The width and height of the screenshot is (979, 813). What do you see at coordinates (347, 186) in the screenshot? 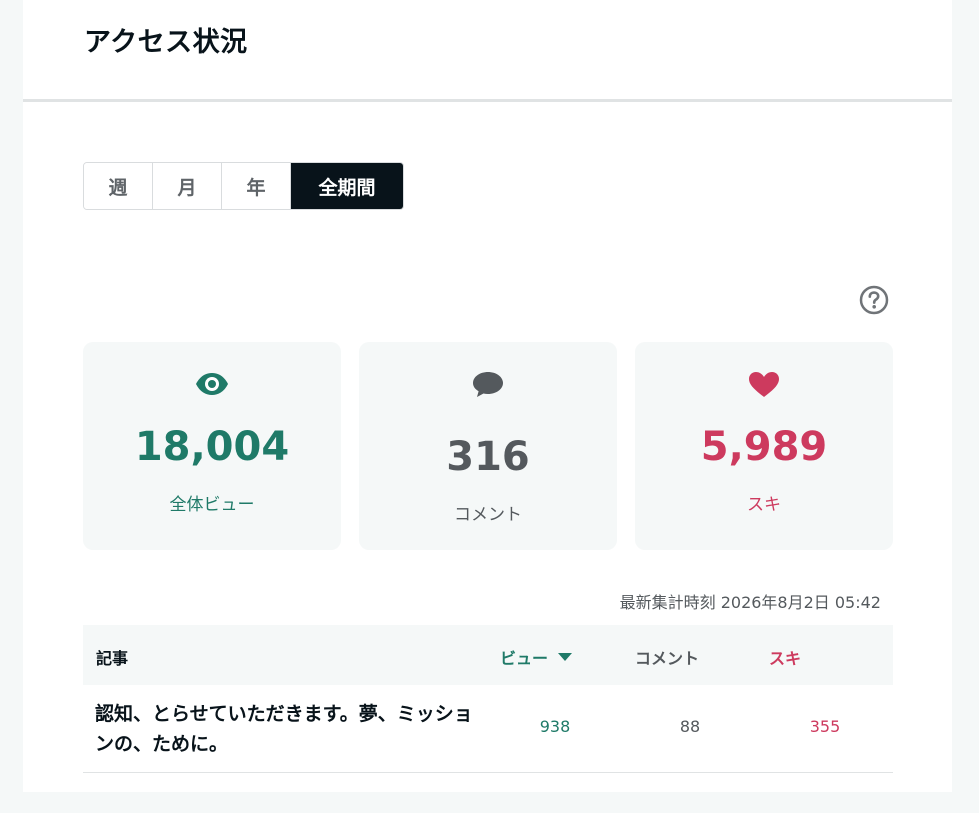
I see `tab-all-time: 全期間` at bounding box center [347, 186].